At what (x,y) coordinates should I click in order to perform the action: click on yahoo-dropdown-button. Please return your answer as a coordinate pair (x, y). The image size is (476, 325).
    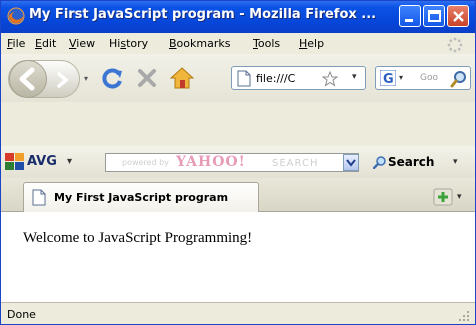
    Looking at the image, I should click on (351, 162).